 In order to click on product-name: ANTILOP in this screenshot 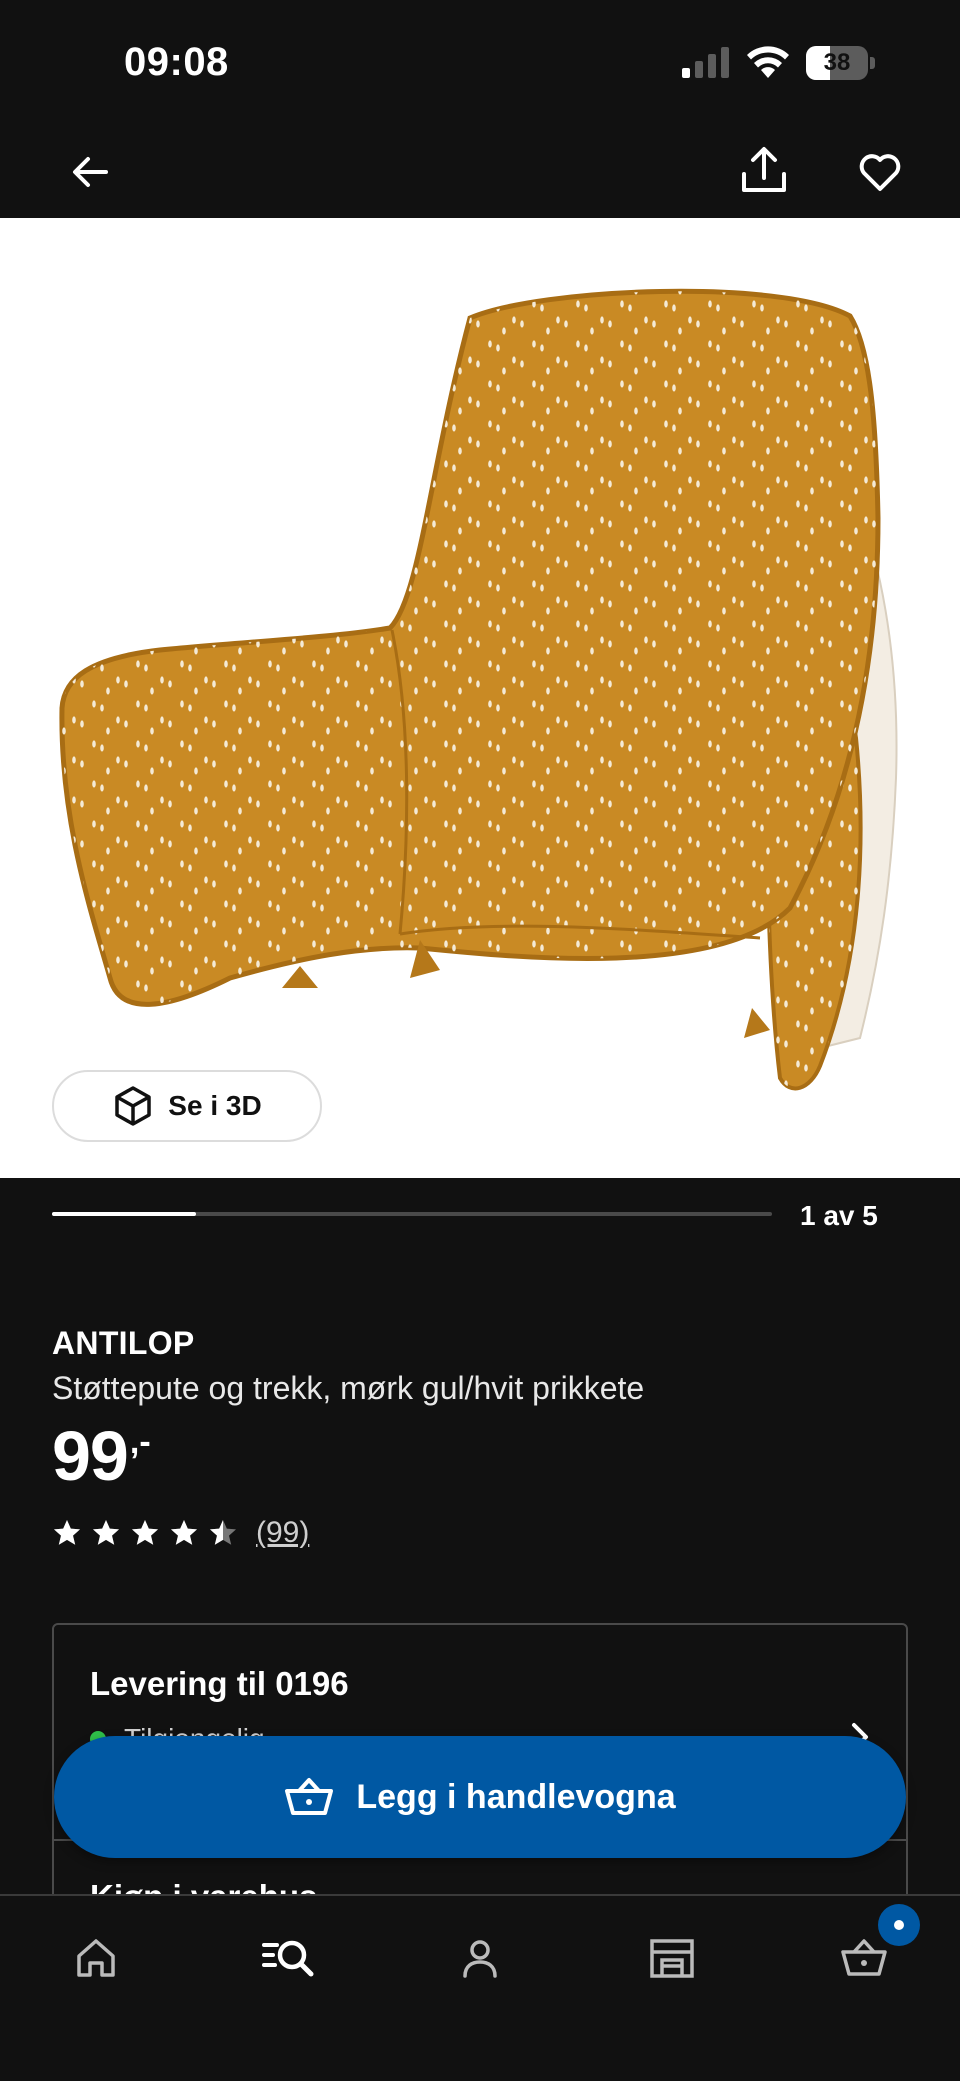, I will do `click(123, 1343)`.